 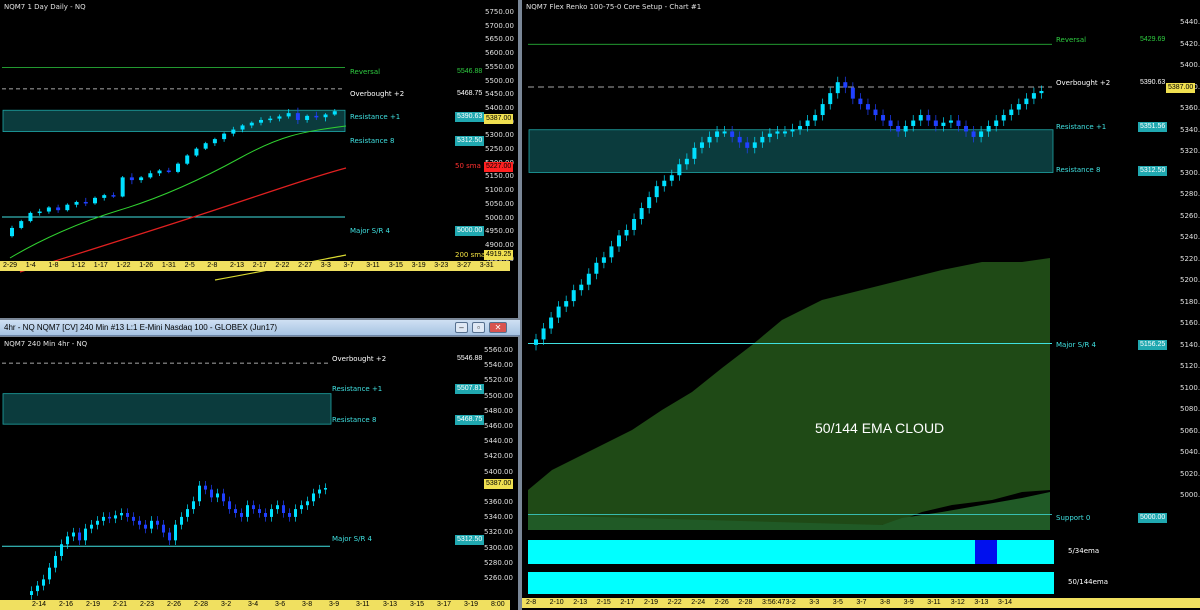 I want to click on daily-sma50-line, so click(x=183, y=220).